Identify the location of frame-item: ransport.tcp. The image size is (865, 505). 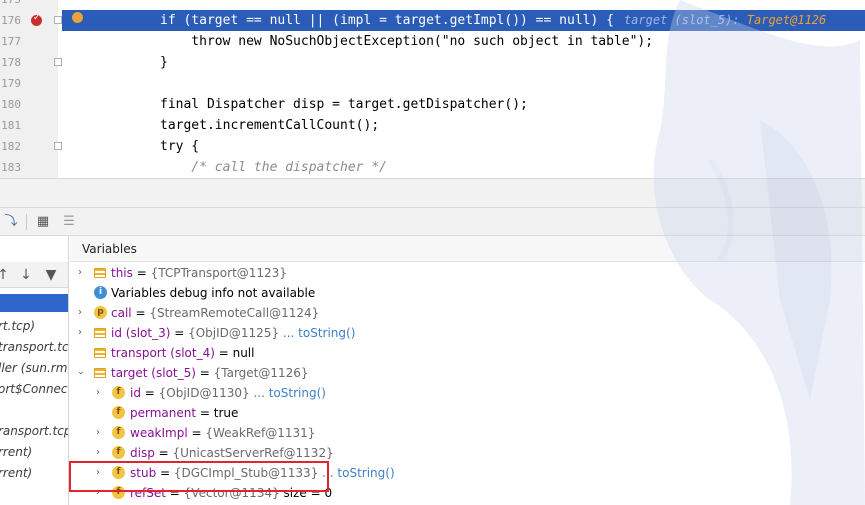
(34, 431).